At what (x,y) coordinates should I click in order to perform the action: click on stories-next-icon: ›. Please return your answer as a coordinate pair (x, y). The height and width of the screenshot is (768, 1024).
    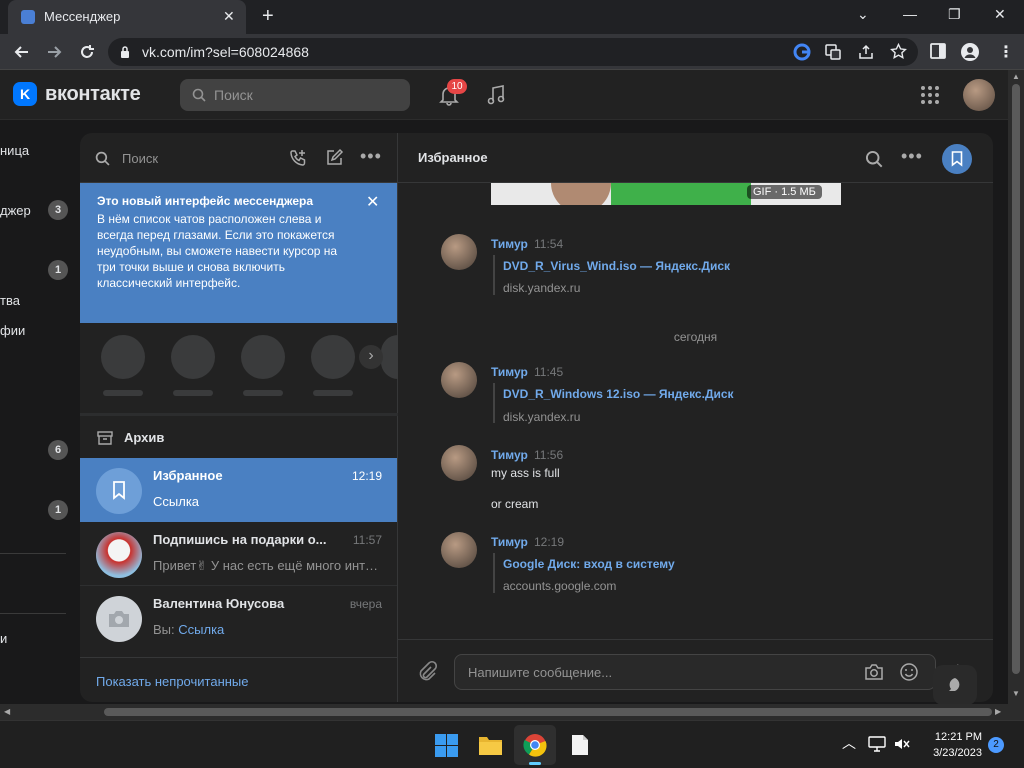
    Looking at the image, I should click on (371, 357).